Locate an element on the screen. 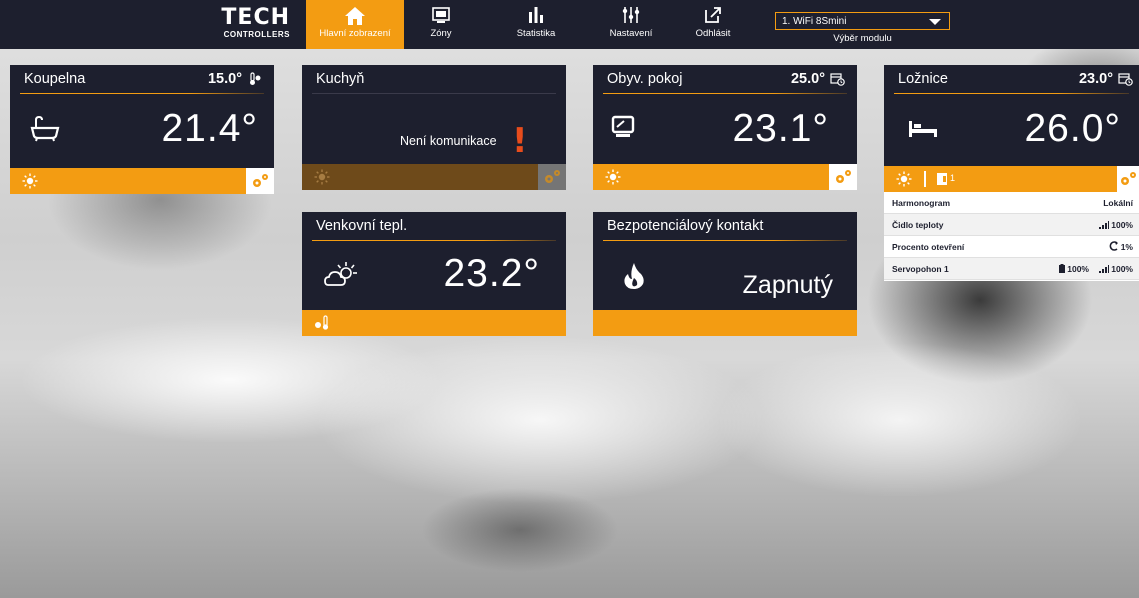 Image resolution: width=1139 pixels, height=598 pixels. no-communication-message: Není komunikace is located at coordinates (448, 141).